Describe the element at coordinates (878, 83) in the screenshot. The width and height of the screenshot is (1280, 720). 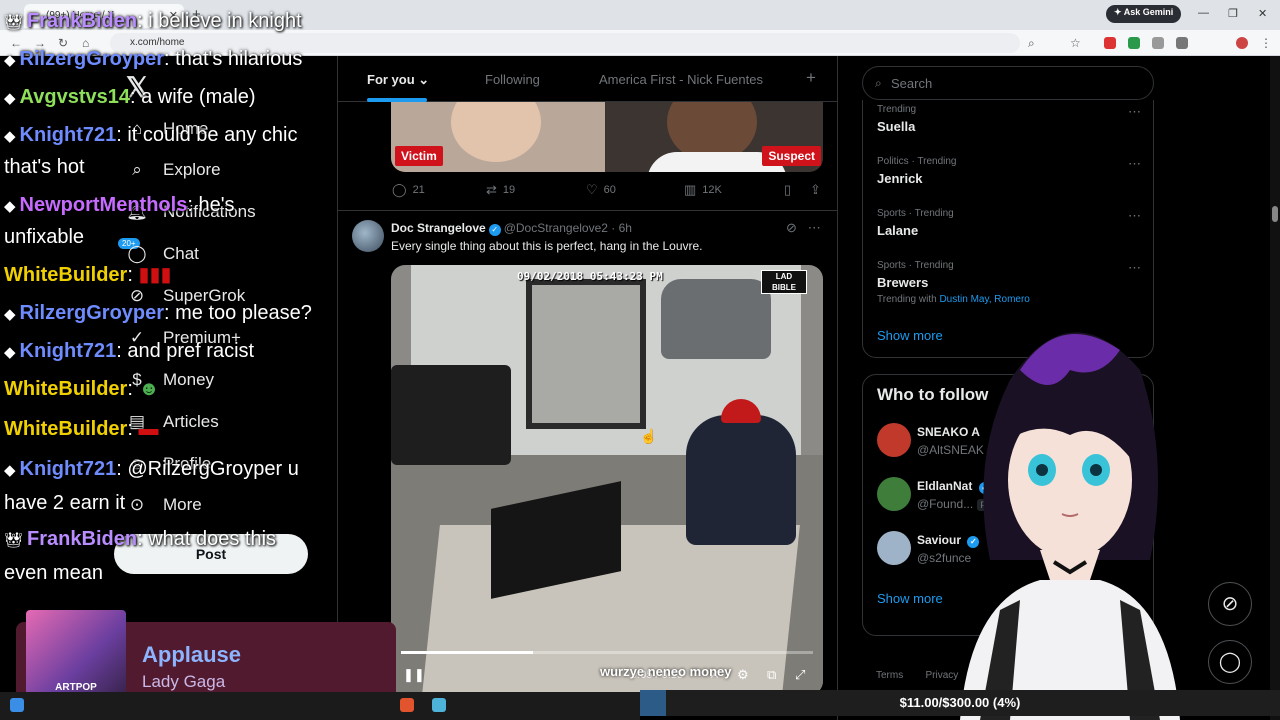
I see `search-icon: ⌕` at that location.